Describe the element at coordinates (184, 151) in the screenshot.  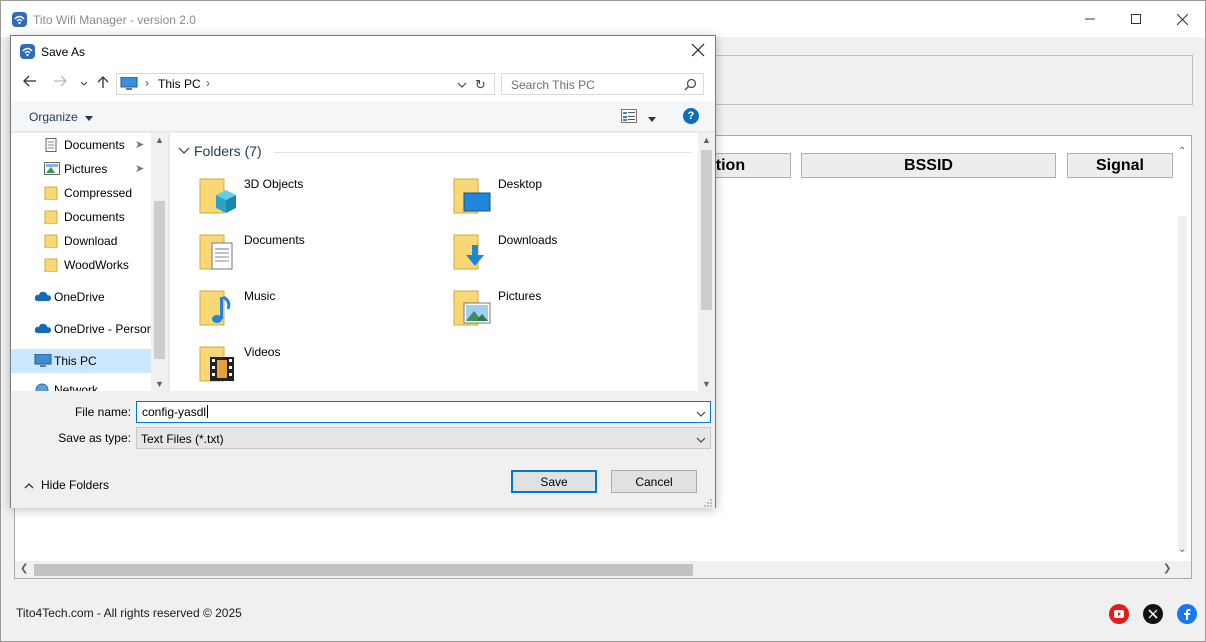
I see `collapse-chevron-icon` at that location.